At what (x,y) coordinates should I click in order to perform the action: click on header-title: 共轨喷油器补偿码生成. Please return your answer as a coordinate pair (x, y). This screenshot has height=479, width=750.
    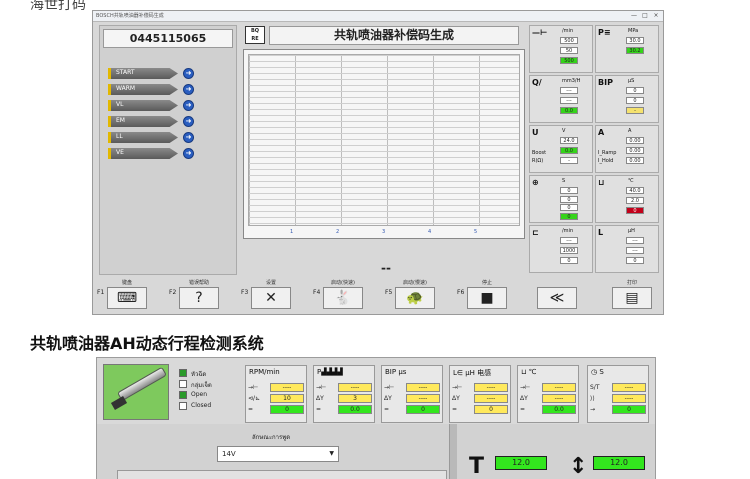
    Looking at the image, I should click on (394, 35).